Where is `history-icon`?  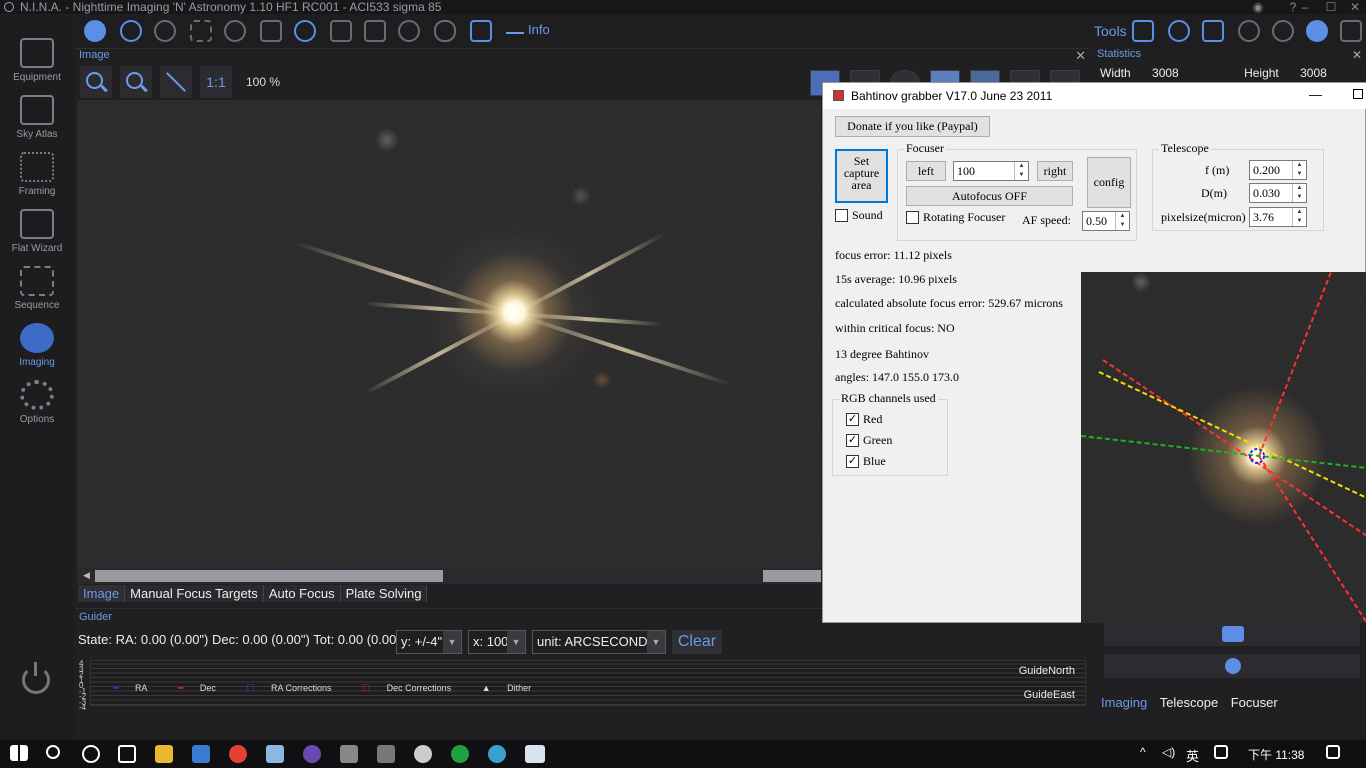 history-icon is located at coordinates (1179, 31).